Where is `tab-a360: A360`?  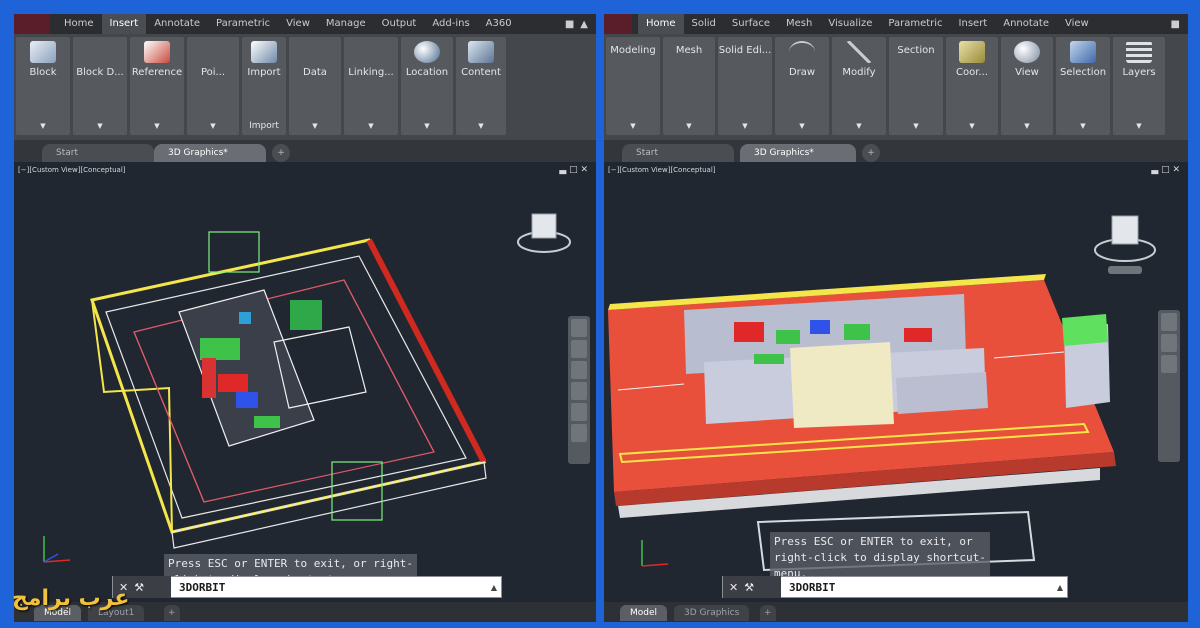
tab-a360: A360 is located at coordinates (499, 24).